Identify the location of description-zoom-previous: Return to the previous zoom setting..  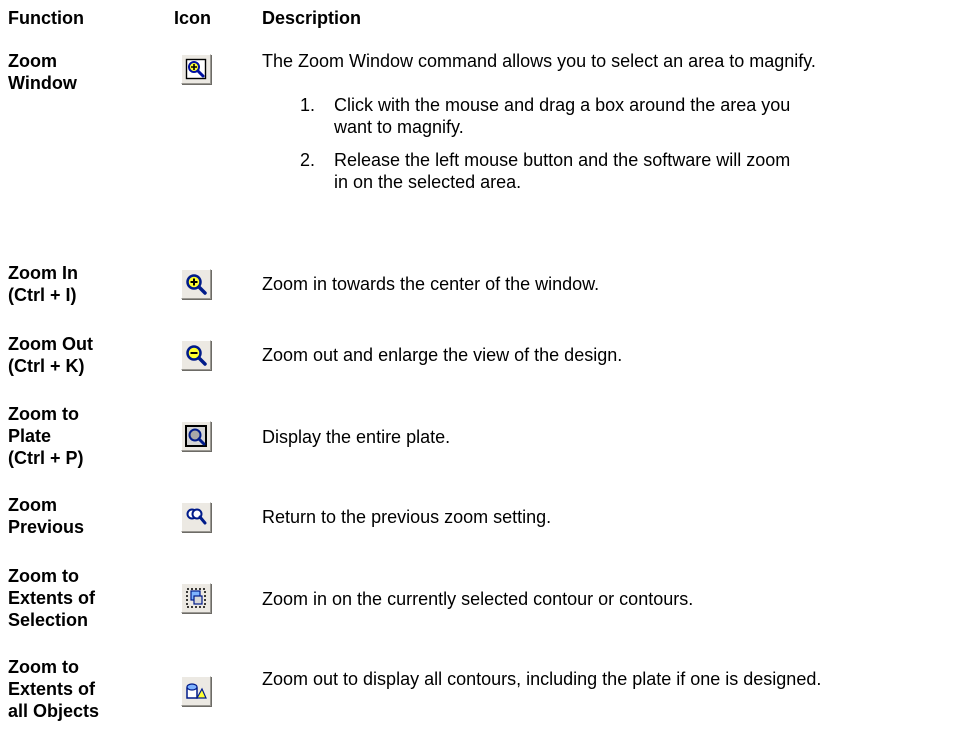
(407, 517).